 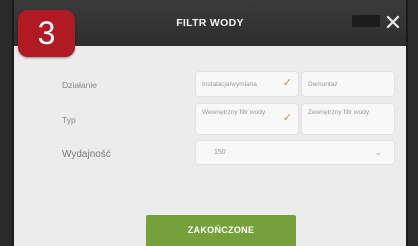 What do you see at coordinates (221, 230) in the screenshot?
I see `finish-button: ZAKOŃCZONE` at bounding box center [221, 230].